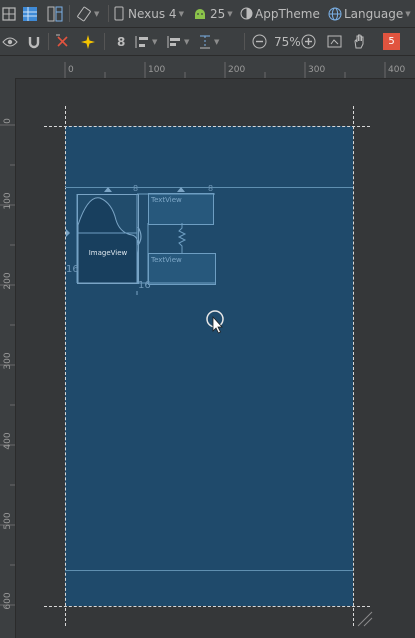 The image size is (415, 638). I want to click on ruler-label: 500, so click(8, 521).